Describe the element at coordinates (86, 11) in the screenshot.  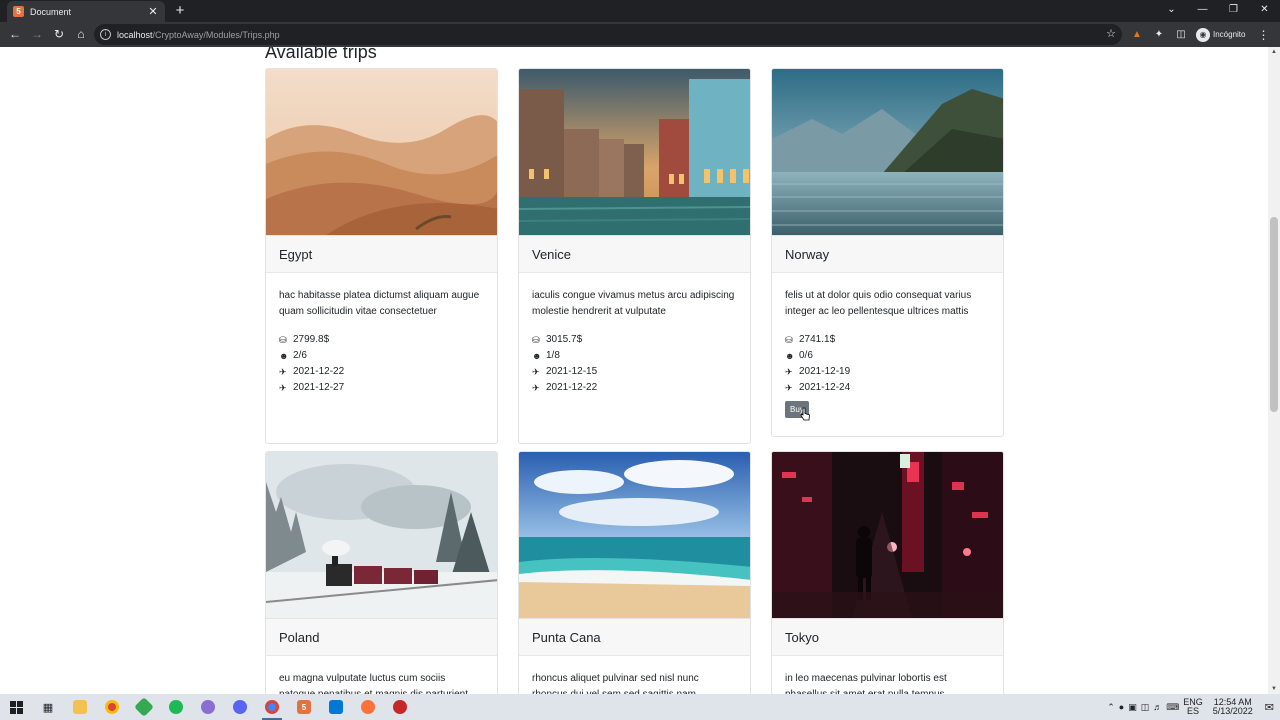
I see `browser-tab: 5 Document ✕` at that location.